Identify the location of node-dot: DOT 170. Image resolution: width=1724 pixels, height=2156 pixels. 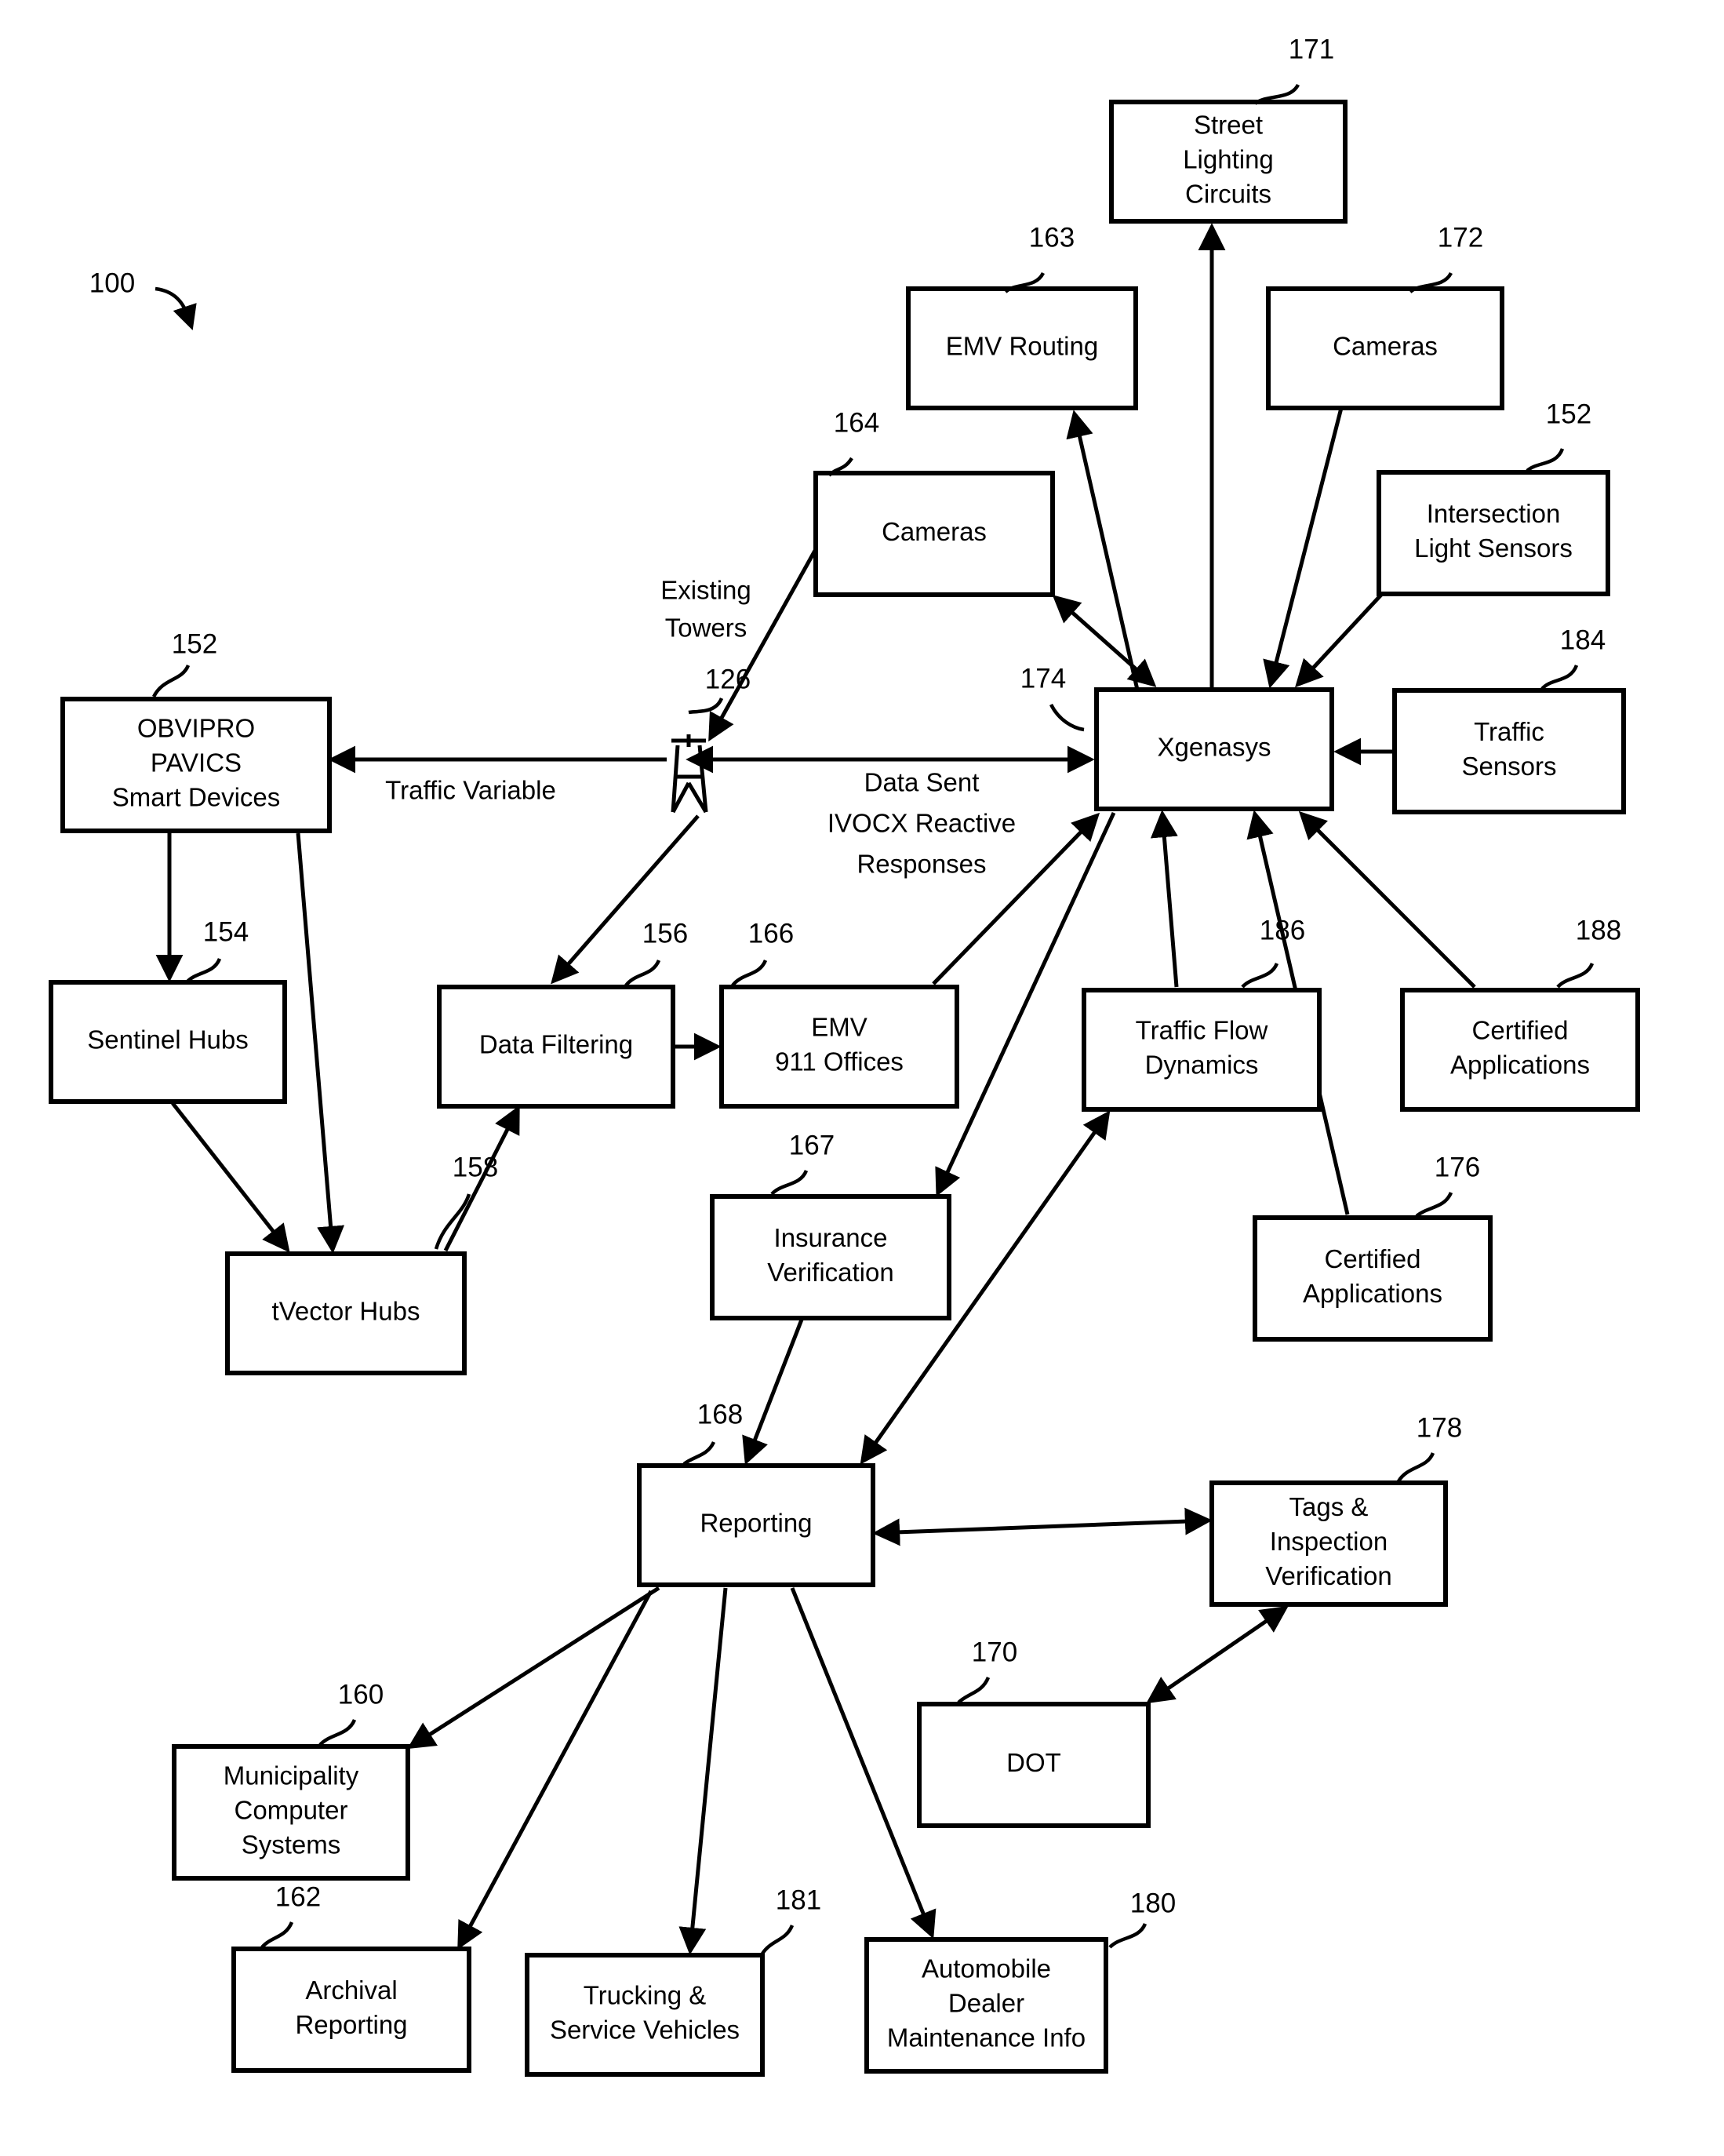
(1034, 1732).